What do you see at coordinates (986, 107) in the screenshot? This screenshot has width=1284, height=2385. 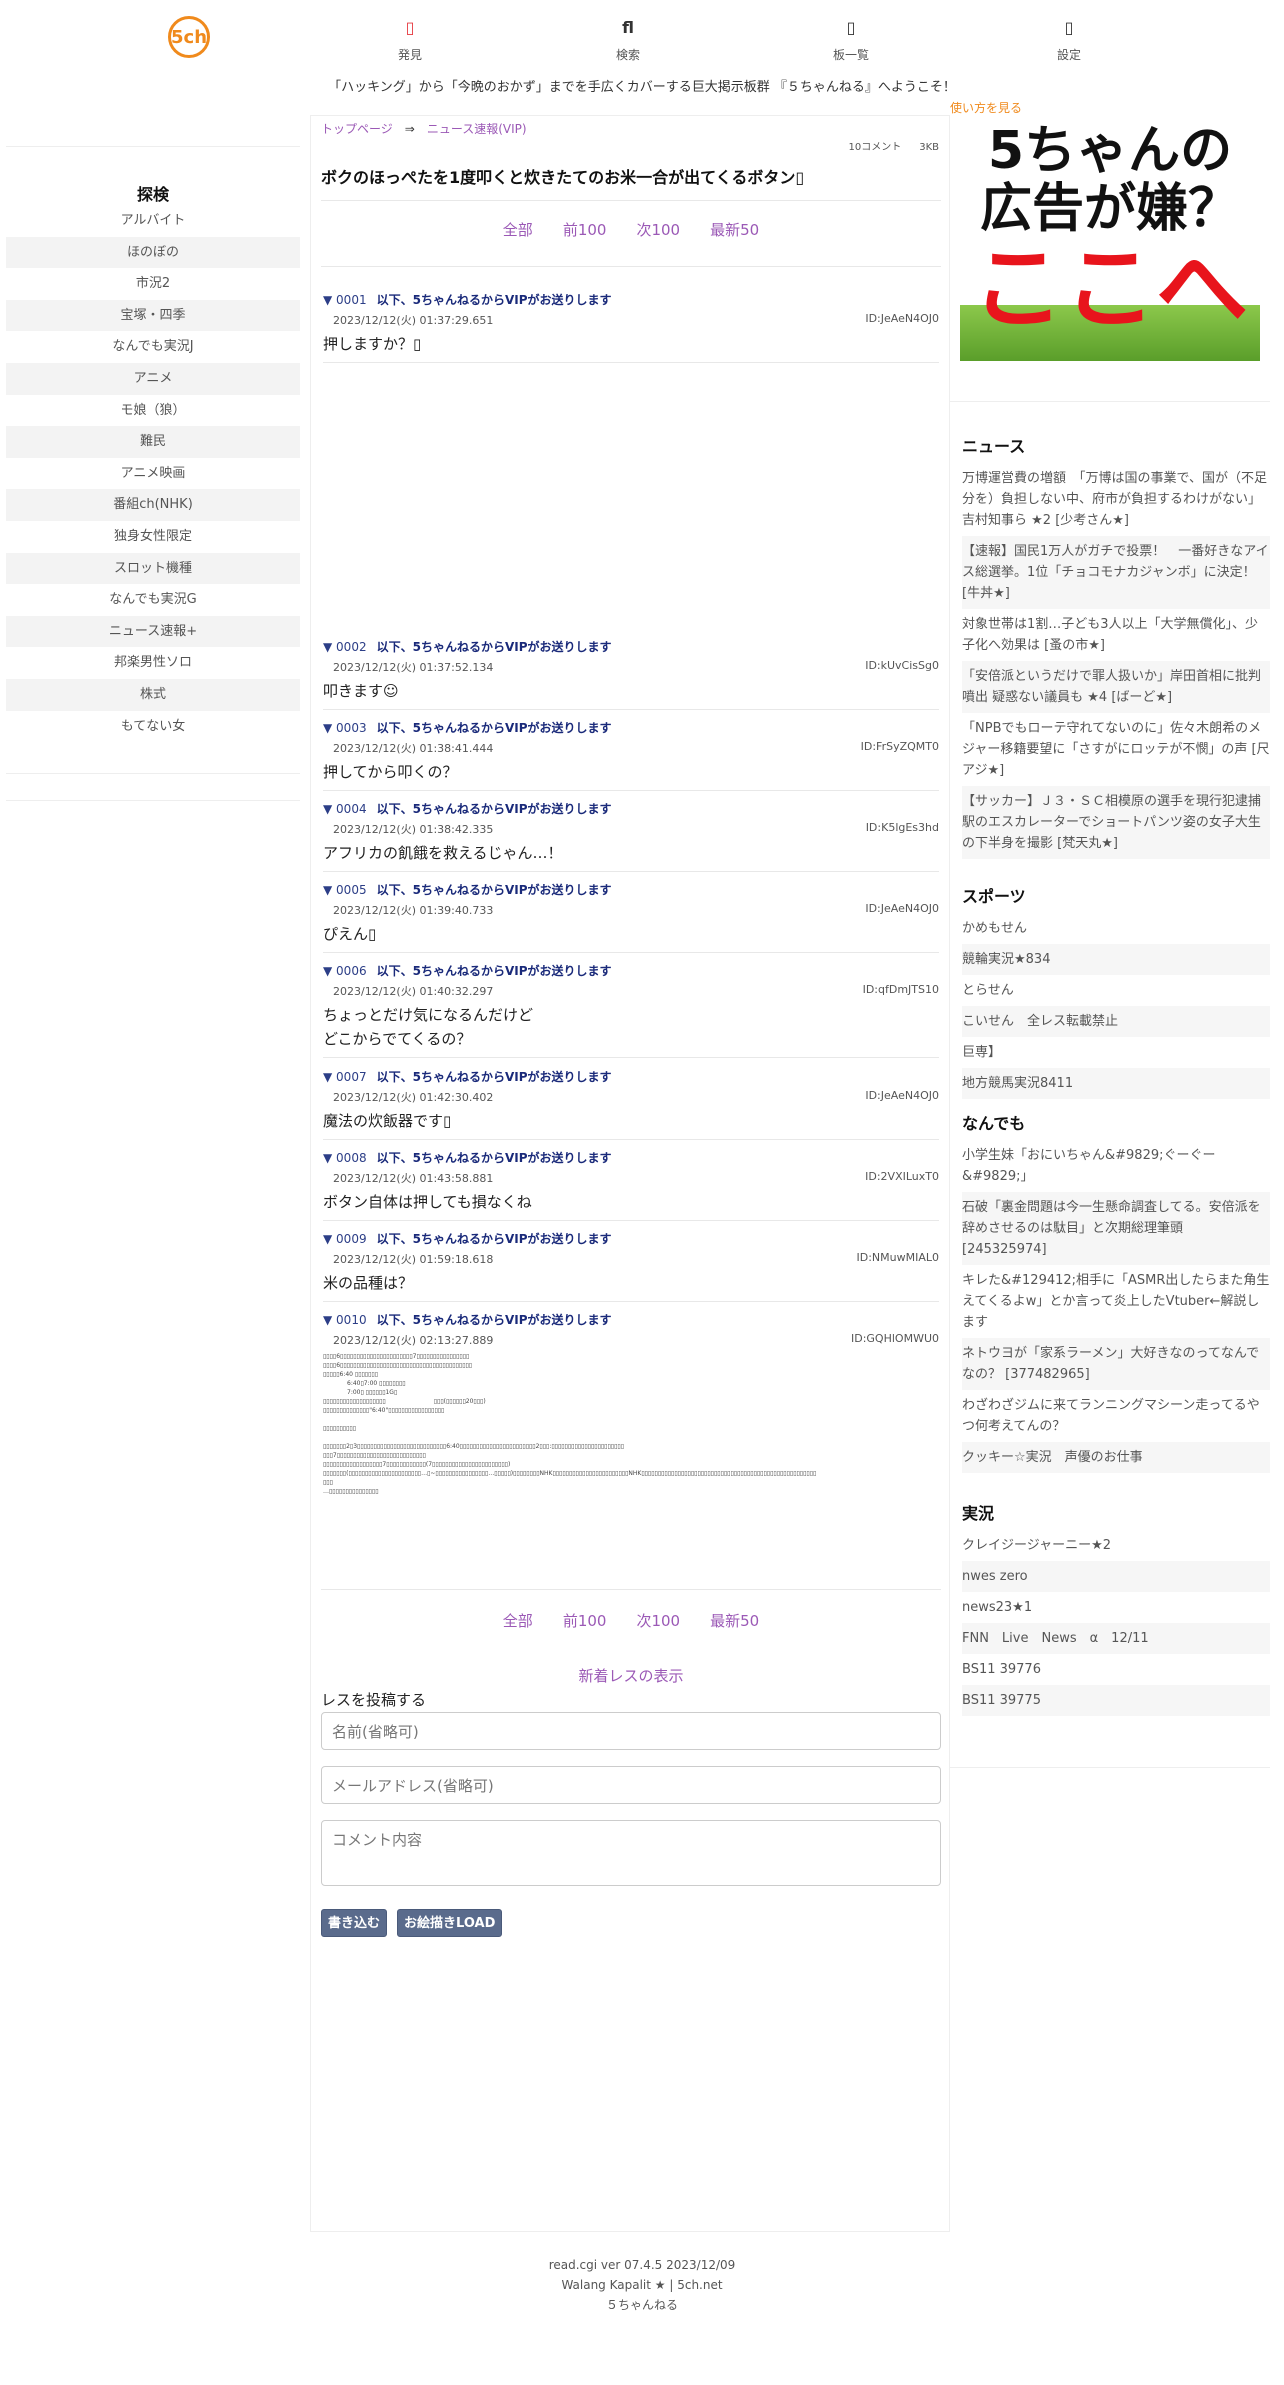 I see `howto-link: 使い方を見る` at bounding box center [986, 107].